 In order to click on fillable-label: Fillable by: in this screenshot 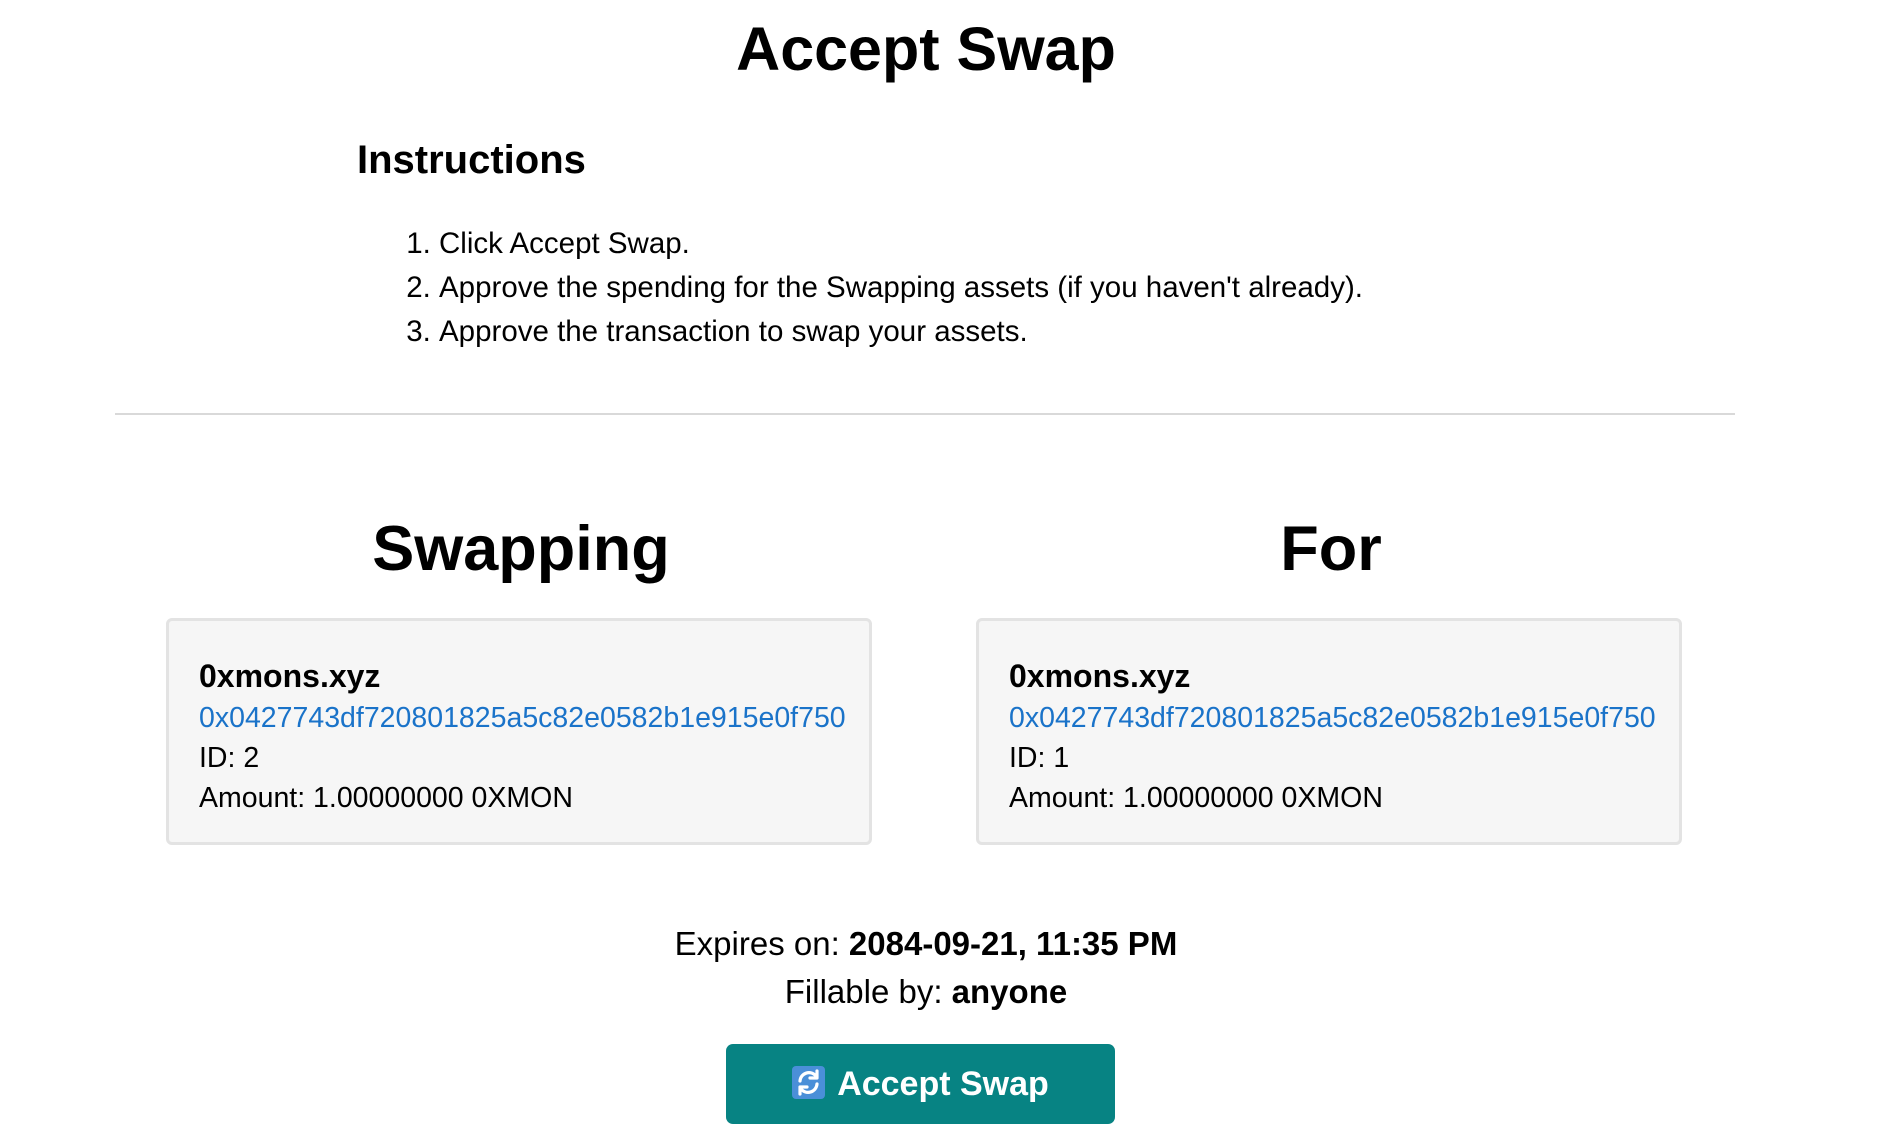, I will do `click(868, 991)`.